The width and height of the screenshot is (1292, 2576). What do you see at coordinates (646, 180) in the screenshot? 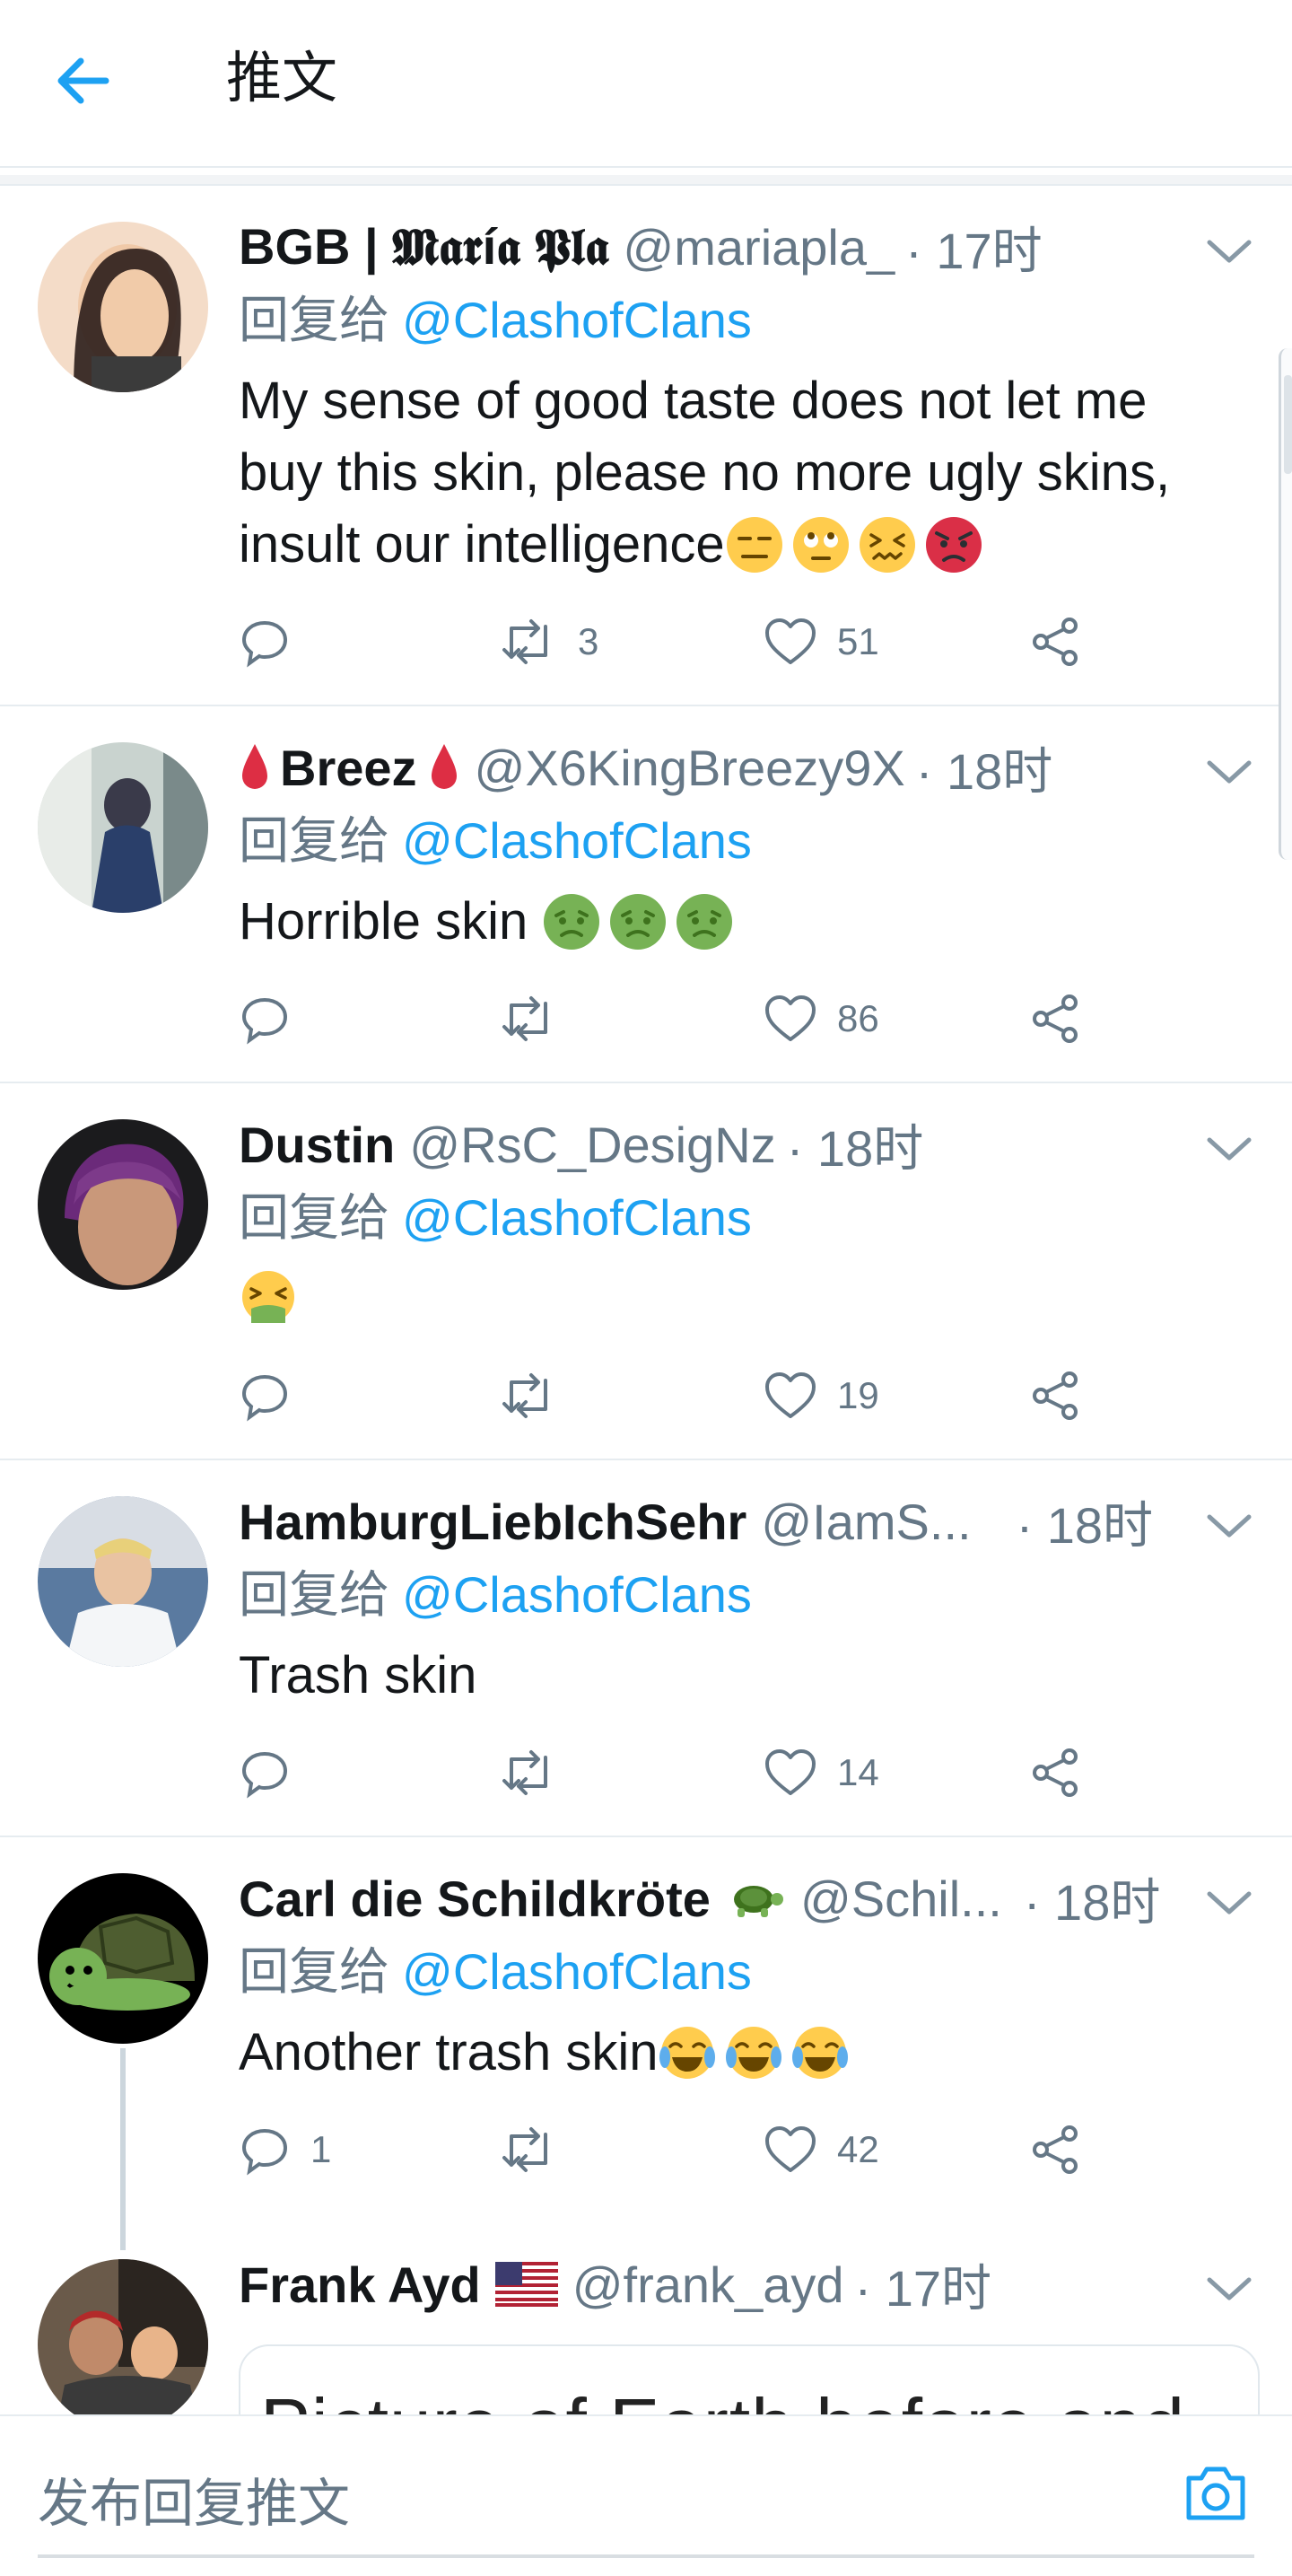
I see `header-divider` at bounding box center [646, 180].